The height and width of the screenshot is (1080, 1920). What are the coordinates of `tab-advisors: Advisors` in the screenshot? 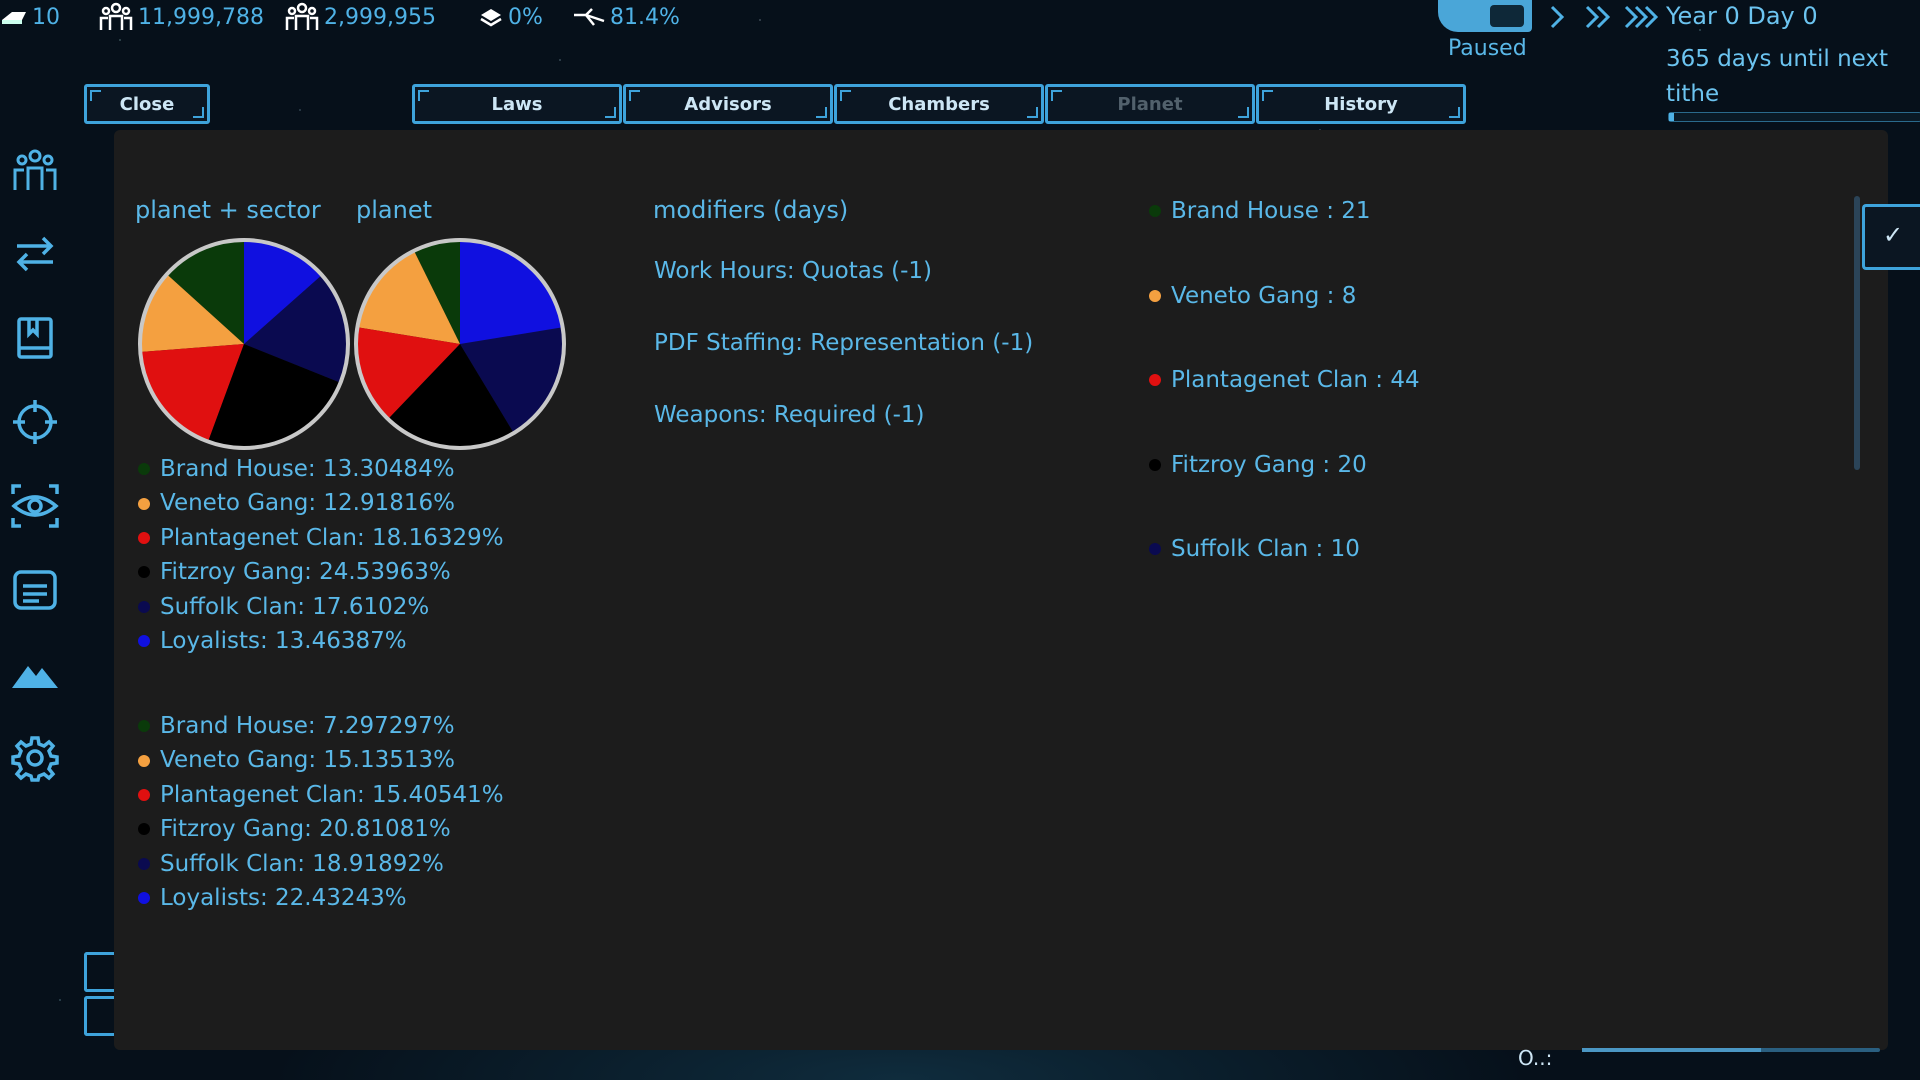 It's located at (728, 104).